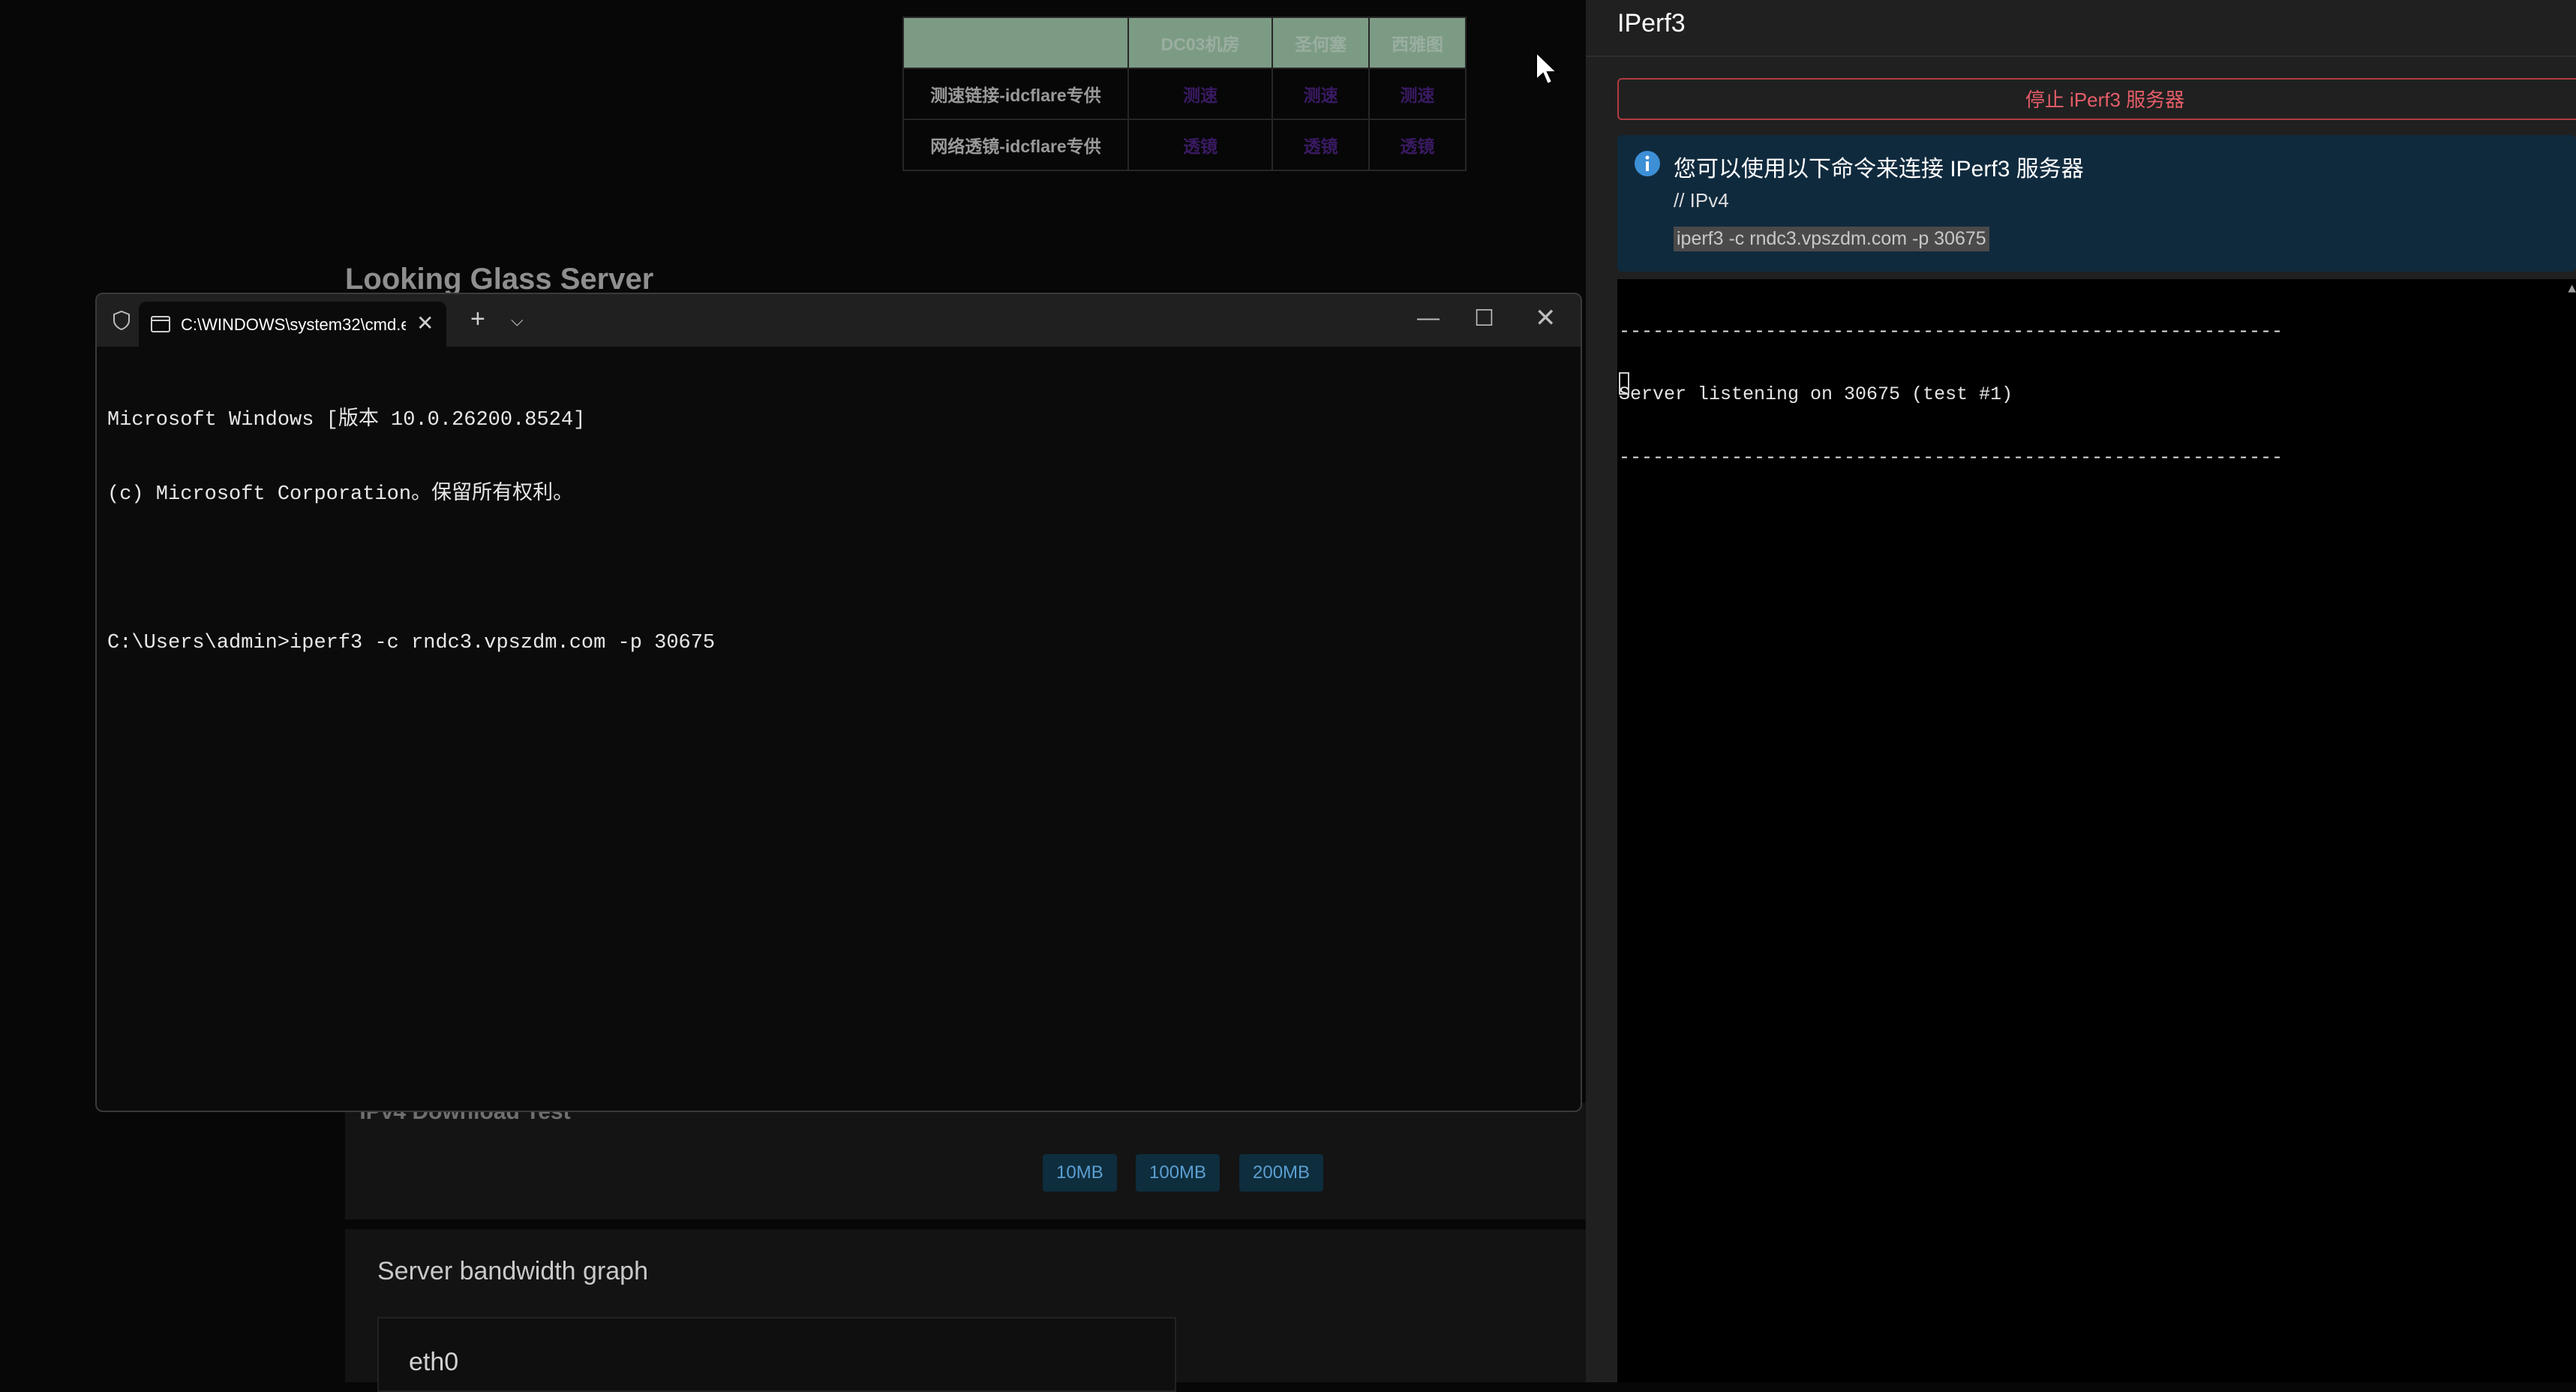  What do you see at coordinates (1816, 394) in the screenshot?
I see `console-line: Server listening on 30675 (test #1)` at bounding box center [1816, 394].